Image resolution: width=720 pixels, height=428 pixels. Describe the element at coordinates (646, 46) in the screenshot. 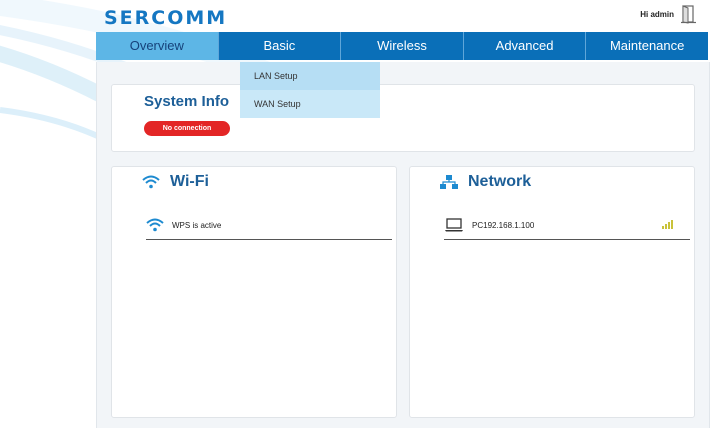

I see `tab-maintenance: Maintenance` at that location.